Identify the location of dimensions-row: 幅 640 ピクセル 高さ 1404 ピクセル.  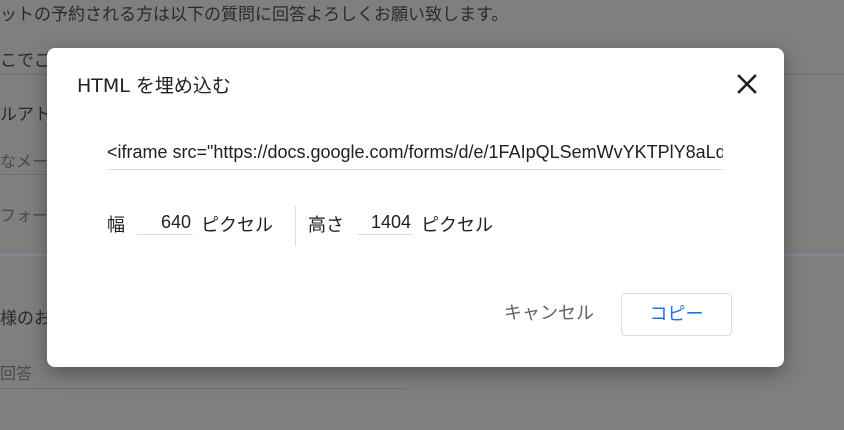
(327, 226).